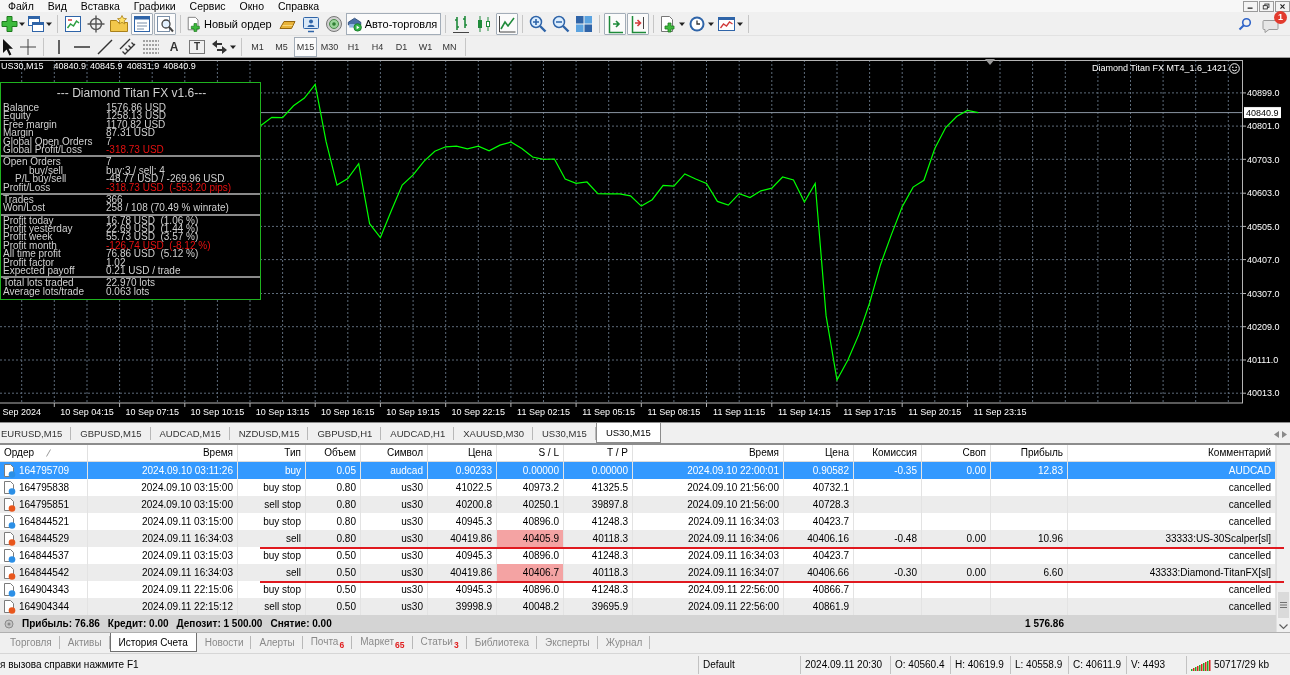 Image resolution: width=1290 pixels, height=675 pixels. What do you see at coordinates (530, 470) in the screenshot?
I see `table-cell: 0.00000` at bounding box center [530, 470].